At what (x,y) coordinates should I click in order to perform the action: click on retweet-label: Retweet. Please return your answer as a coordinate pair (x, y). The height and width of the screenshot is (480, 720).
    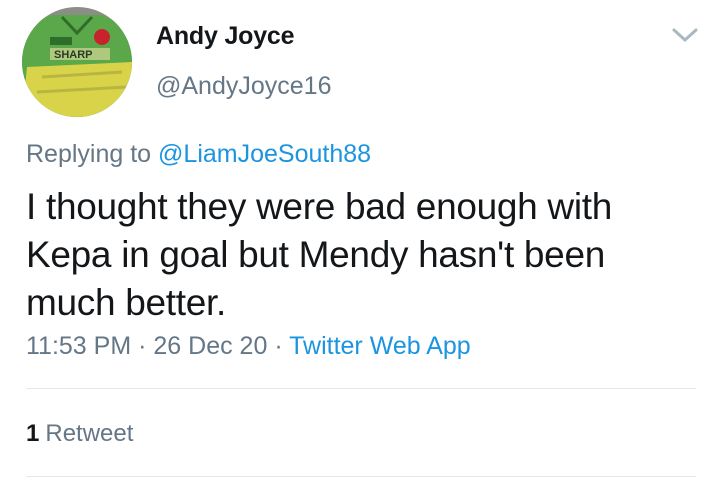
    Looking at the image, I should click on (89, 433).